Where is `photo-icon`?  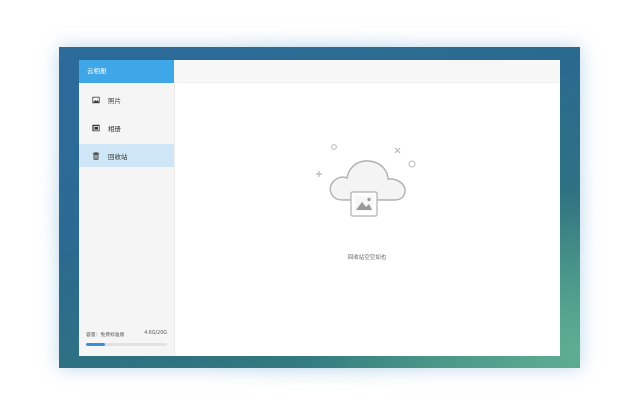 photo-icon is located at coordinates (96, 99).